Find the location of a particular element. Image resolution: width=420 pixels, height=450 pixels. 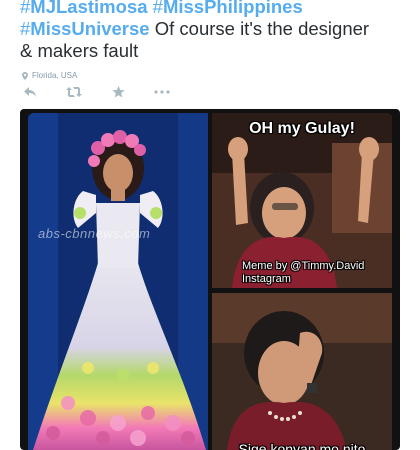

hashtag-missphilippines: #MissPhilippines is located at coordinates (228, 8).